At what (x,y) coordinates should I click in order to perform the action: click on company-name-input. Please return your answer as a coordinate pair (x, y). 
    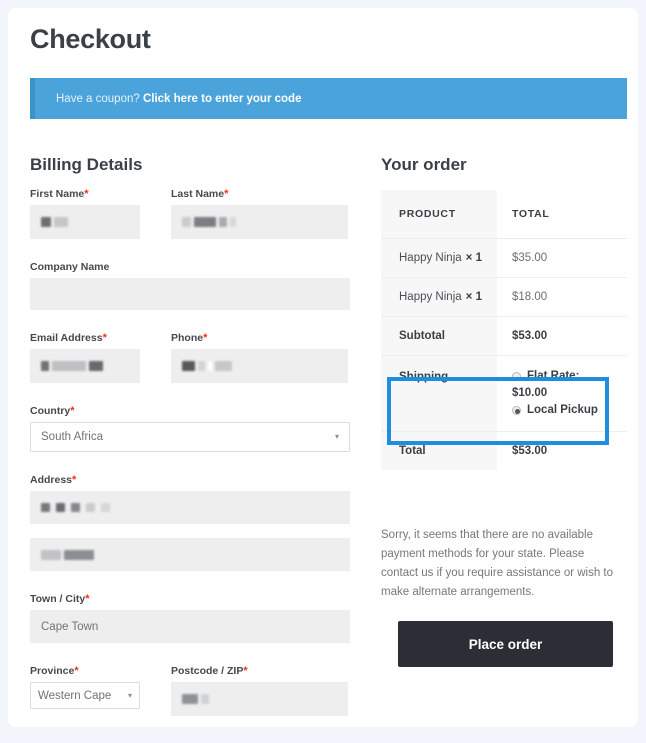
    Looking at the image, I should click on (190, 294).